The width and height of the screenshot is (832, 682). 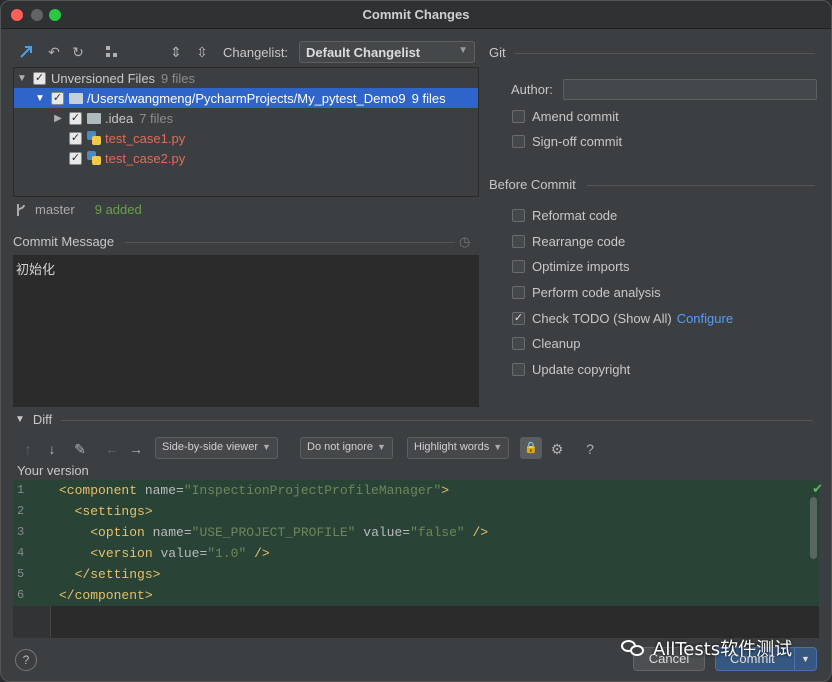 I want to click on changes-toolbar: ↶ ↻ ⇕ ⇳ Changelist: Default Changelist ▼, so click(x=241, y=52).